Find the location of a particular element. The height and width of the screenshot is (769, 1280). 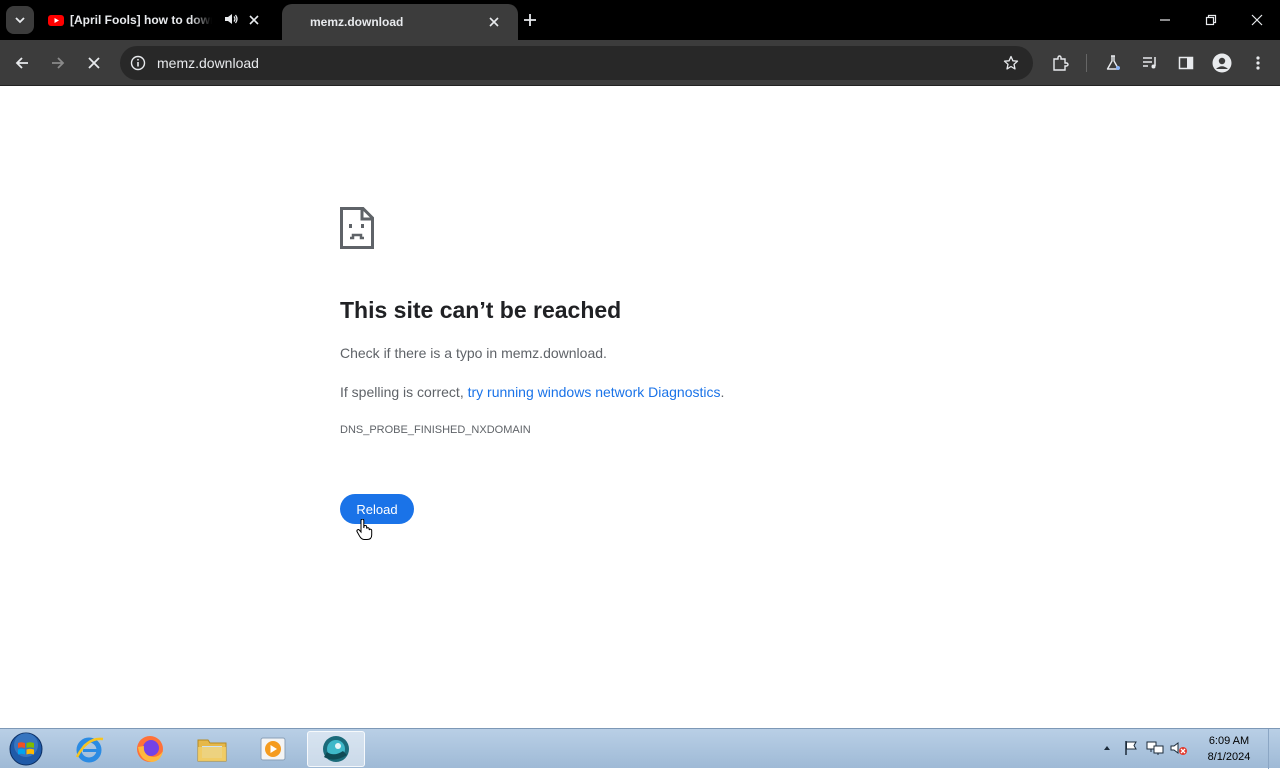

network-button is located at coordinates (1155, 748).